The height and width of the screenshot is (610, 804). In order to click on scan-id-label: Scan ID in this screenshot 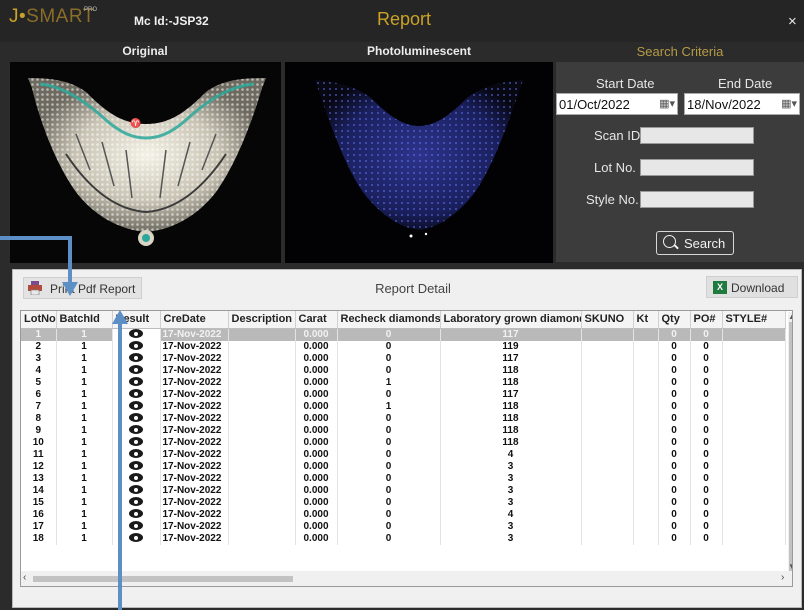, I will do `click(617, 135)`.